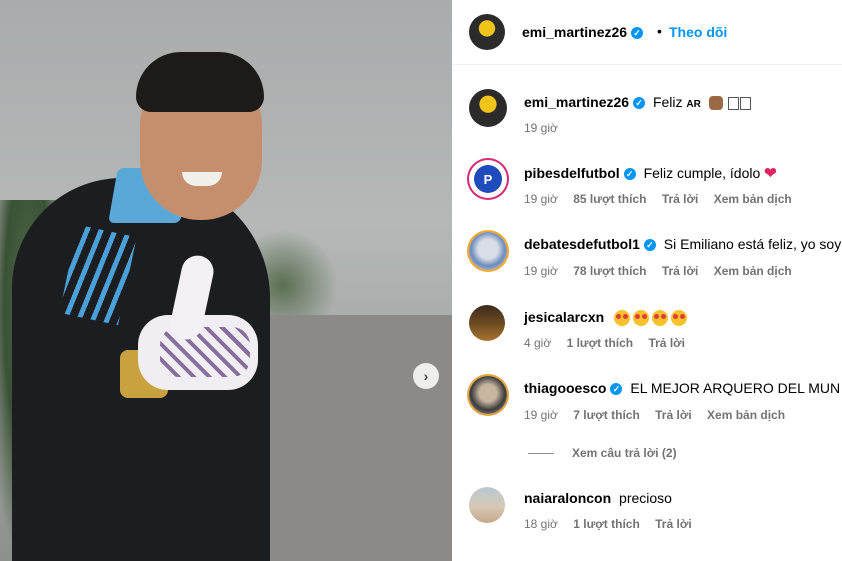 Image resolution: width=842 pixels, height=561 pixels. I want to click on goalkeeper-glove, so click(189, 325).